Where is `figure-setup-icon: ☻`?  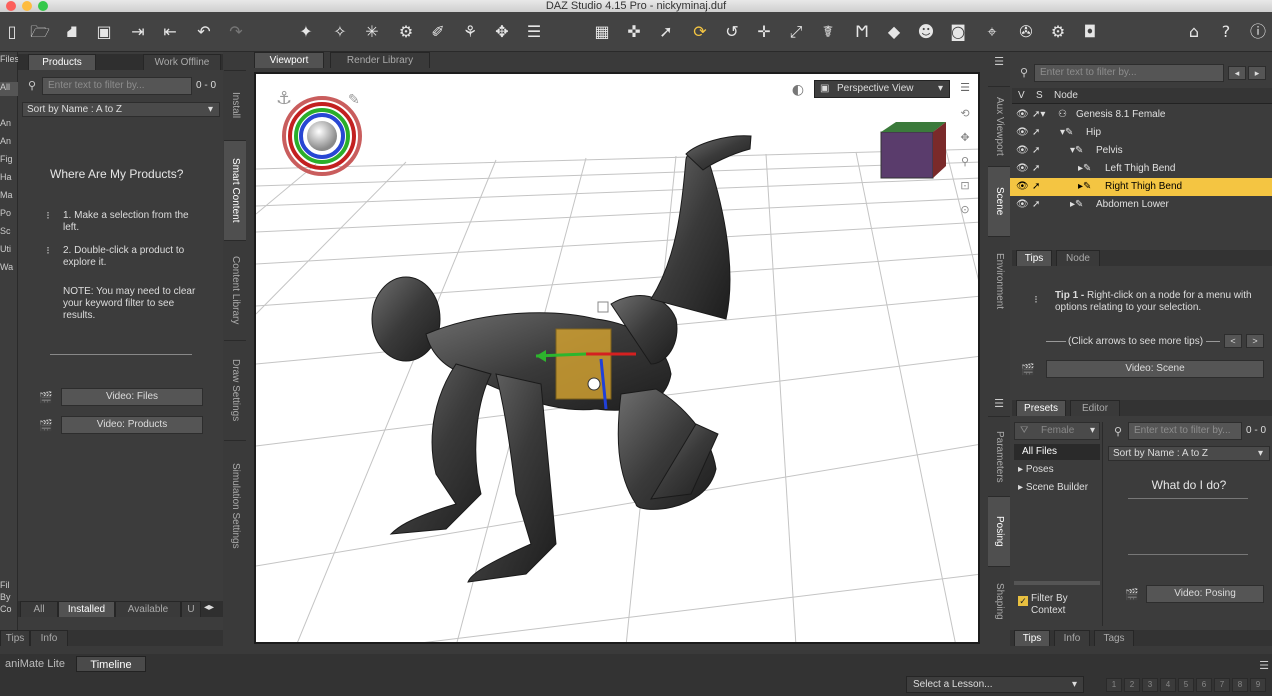
figure-setup-icon: ☻ is located at coordinates (926, 32).